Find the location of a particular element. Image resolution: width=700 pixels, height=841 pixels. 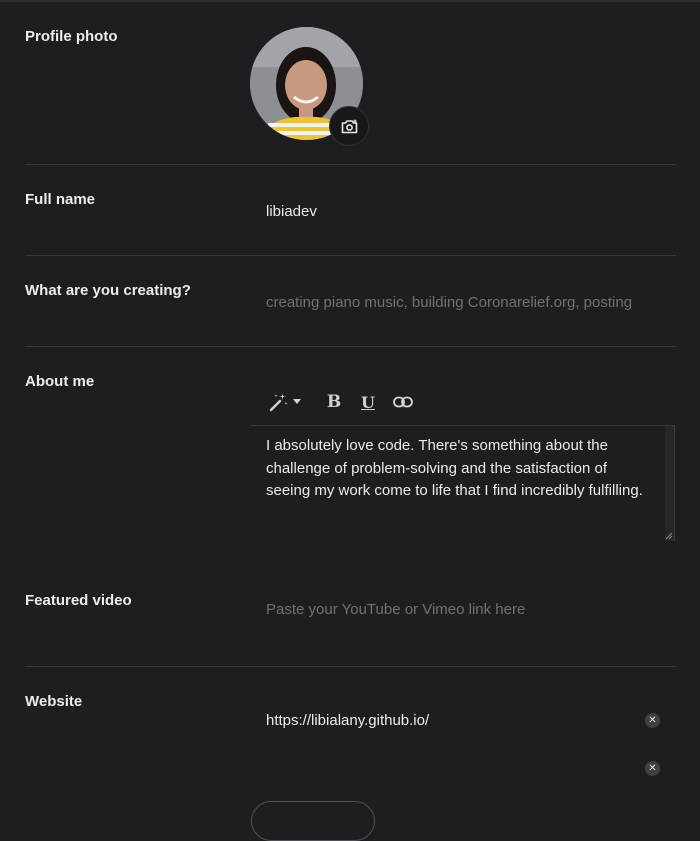

bold-button: B is located at coordinates (334, 402).